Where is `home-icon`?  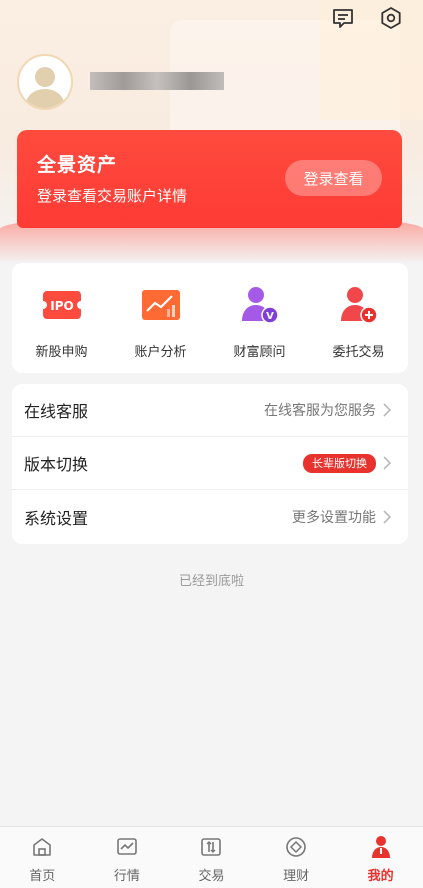
home-icon is located at coordinates (42, 847).